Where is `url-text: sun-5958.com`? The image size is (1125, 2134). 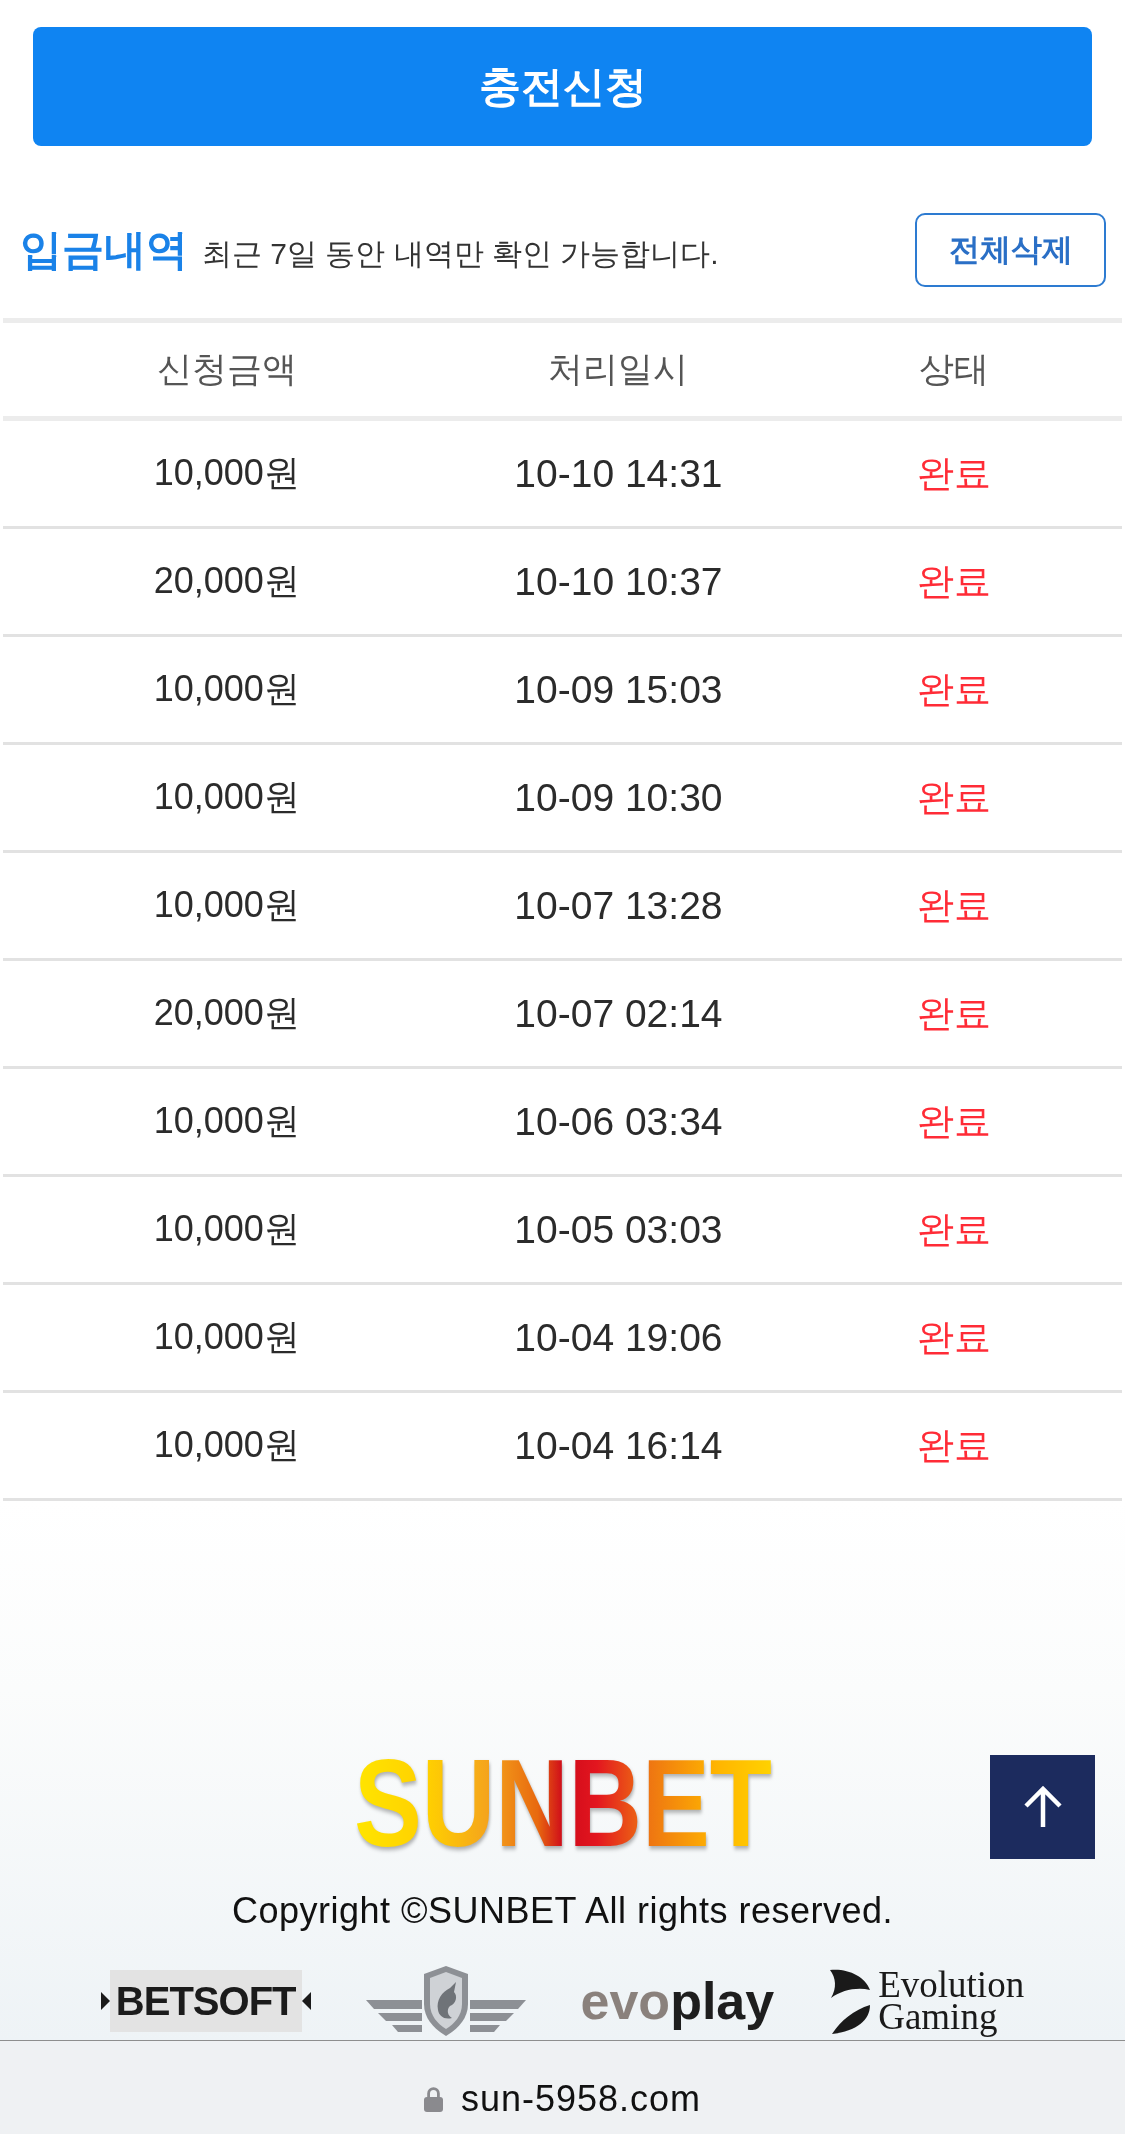 url-text: sun-5958.com is located at coordinates (581, 2098).